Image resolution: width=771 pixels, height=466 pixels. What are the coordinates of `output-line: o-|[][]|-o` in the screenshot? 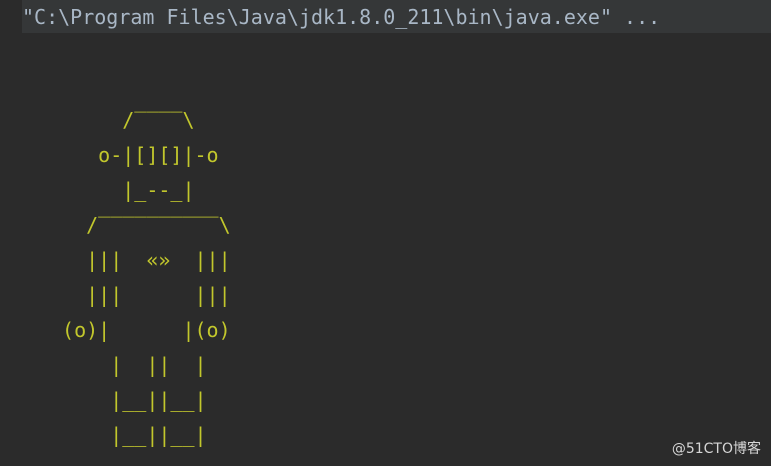 It's located at (134, 155).